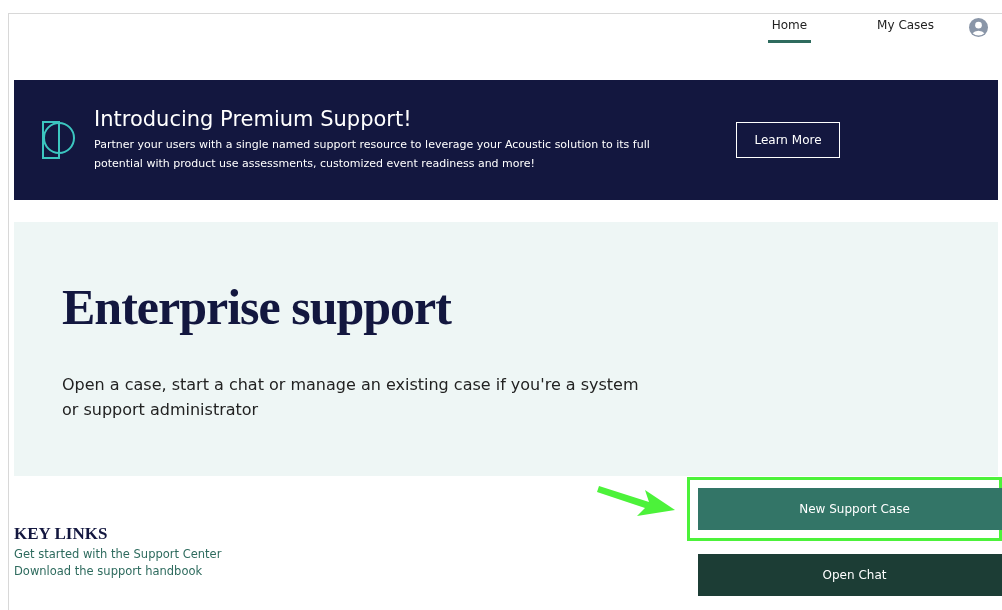 This screenshot has height=610, width=1002. Describe the element at coordinates (253, 119) in the screenshot. I see `banner-title: Introducing Premium Support!` at that location.